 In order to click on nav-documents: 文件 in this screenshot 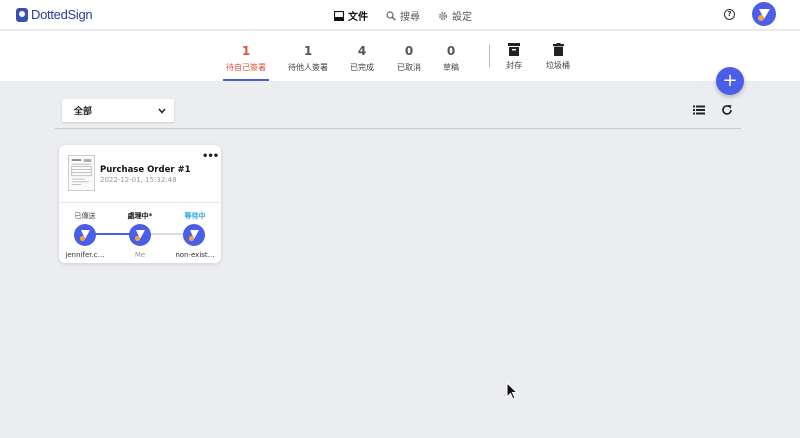, I will do `click(351, 15)`.